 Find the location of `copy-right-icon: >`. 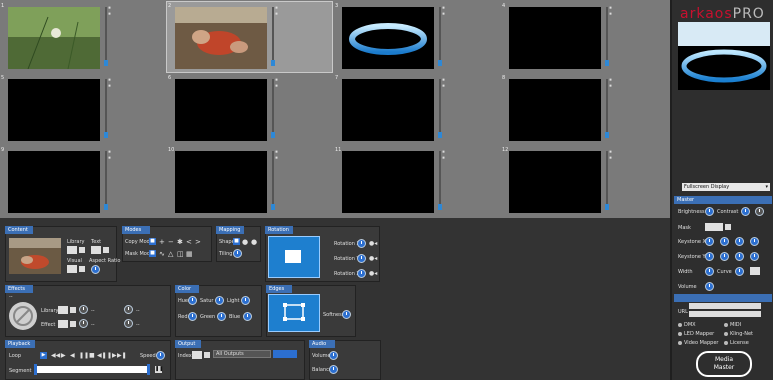

copy-right-icon: > is located at coordinates (198, 242).